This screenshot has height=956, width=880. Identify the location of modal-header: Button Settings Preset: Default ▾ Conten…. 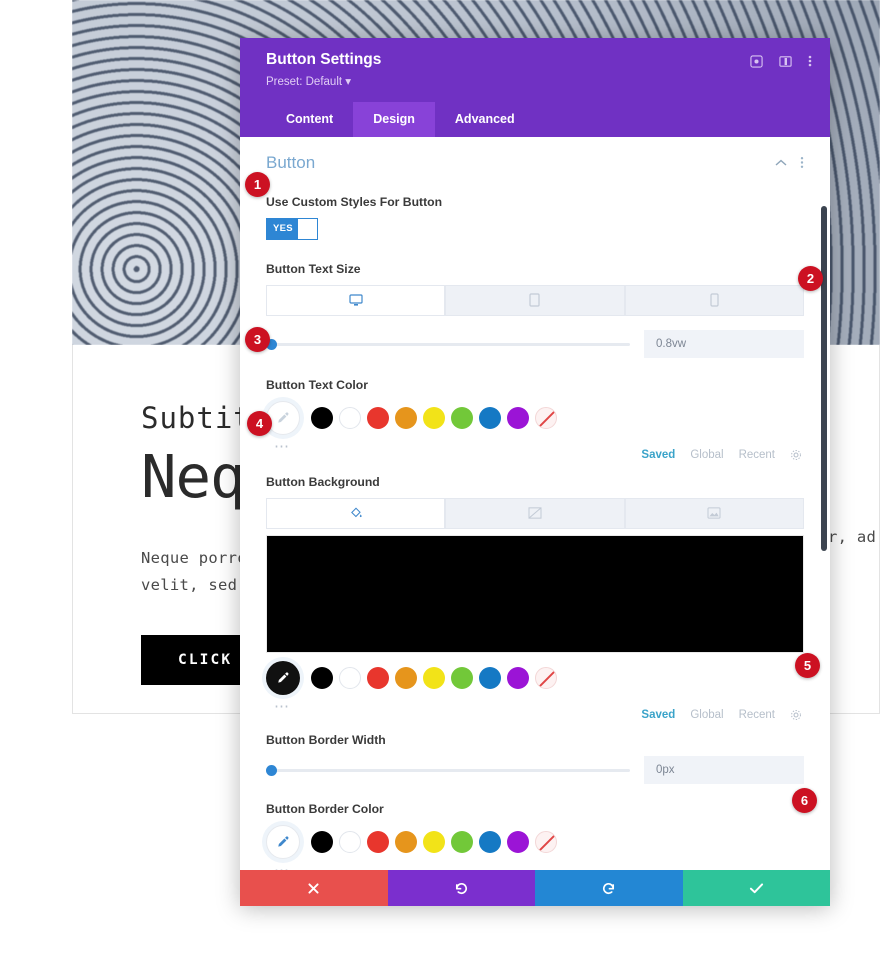
(535, 87).